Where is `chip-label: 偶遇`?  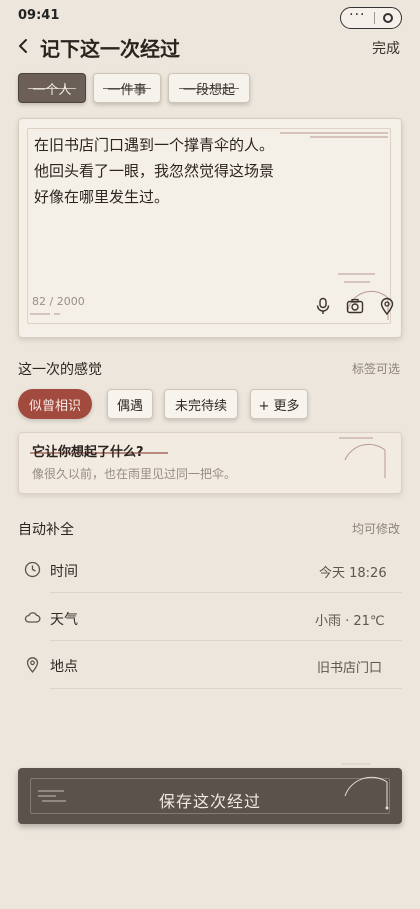
chip-label: 偶遇 is located at coordinates (129, 406).